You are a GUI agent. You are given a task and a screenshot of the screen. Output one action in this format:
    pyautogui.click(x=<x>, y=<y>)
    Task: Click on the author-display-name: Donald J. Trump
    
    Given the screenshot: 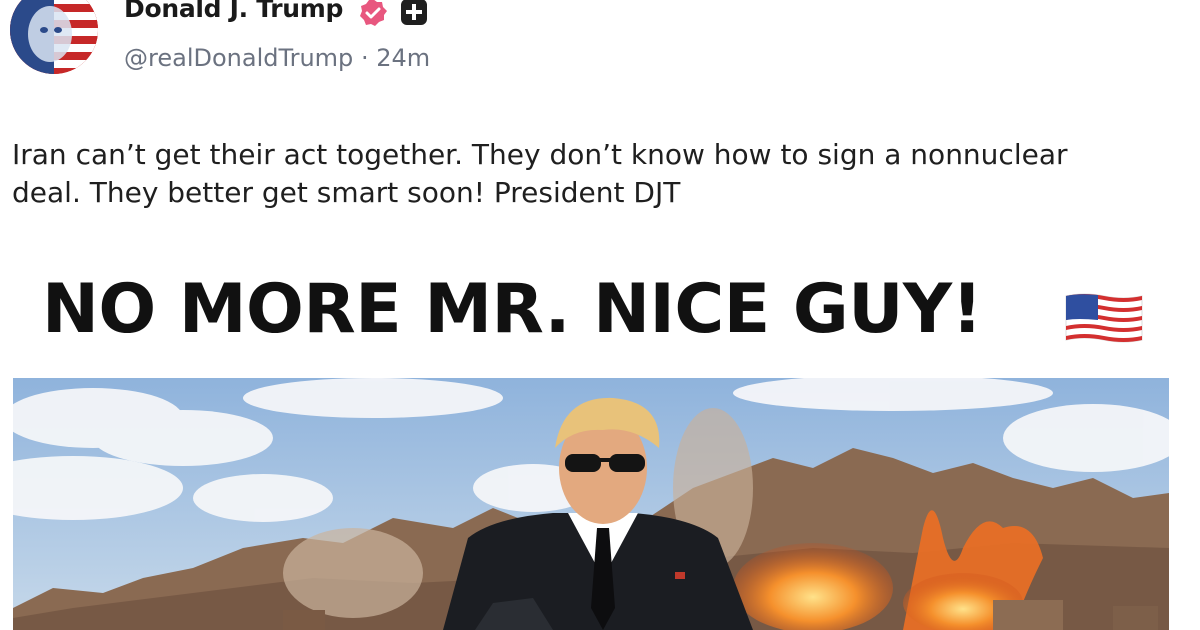 What is the action you would take?
    pyautogui.click(x=233, y=11)
    